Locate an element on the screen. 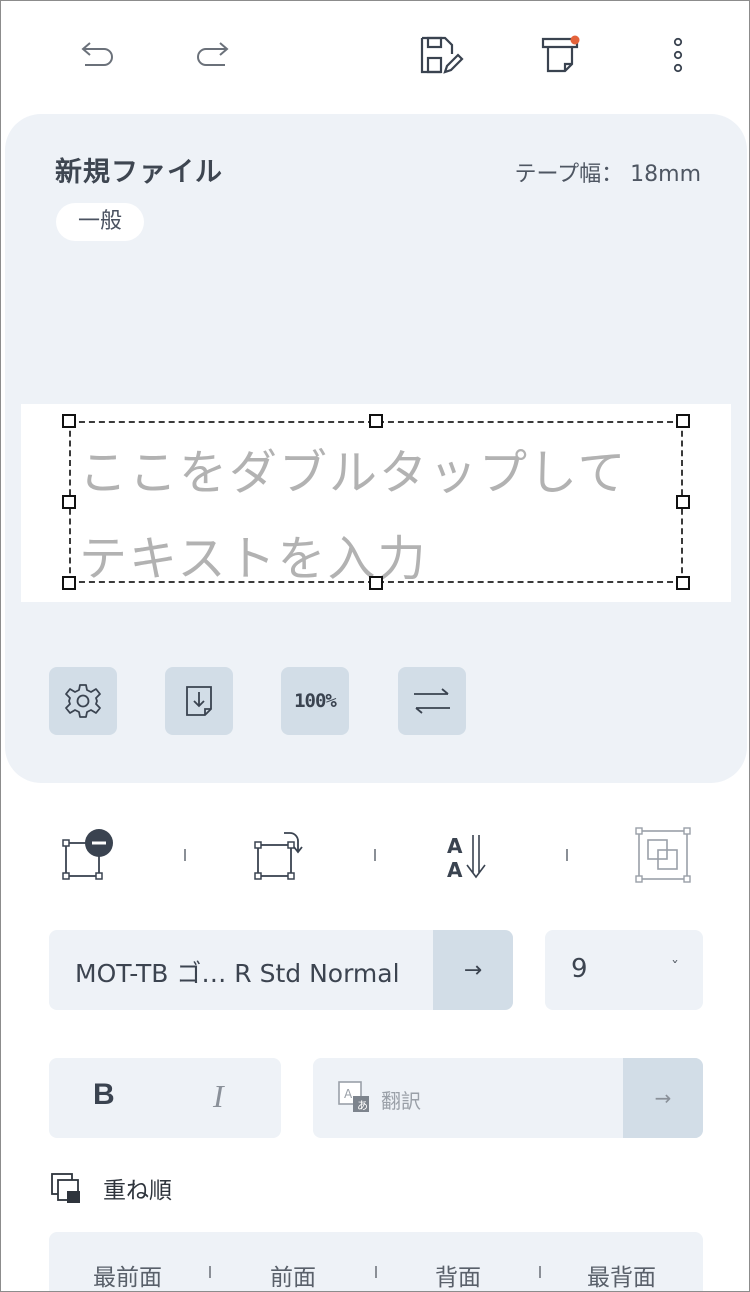 The image size is (750, 1292). translate-arrow-button: → is located at coordinates (663, 1098).